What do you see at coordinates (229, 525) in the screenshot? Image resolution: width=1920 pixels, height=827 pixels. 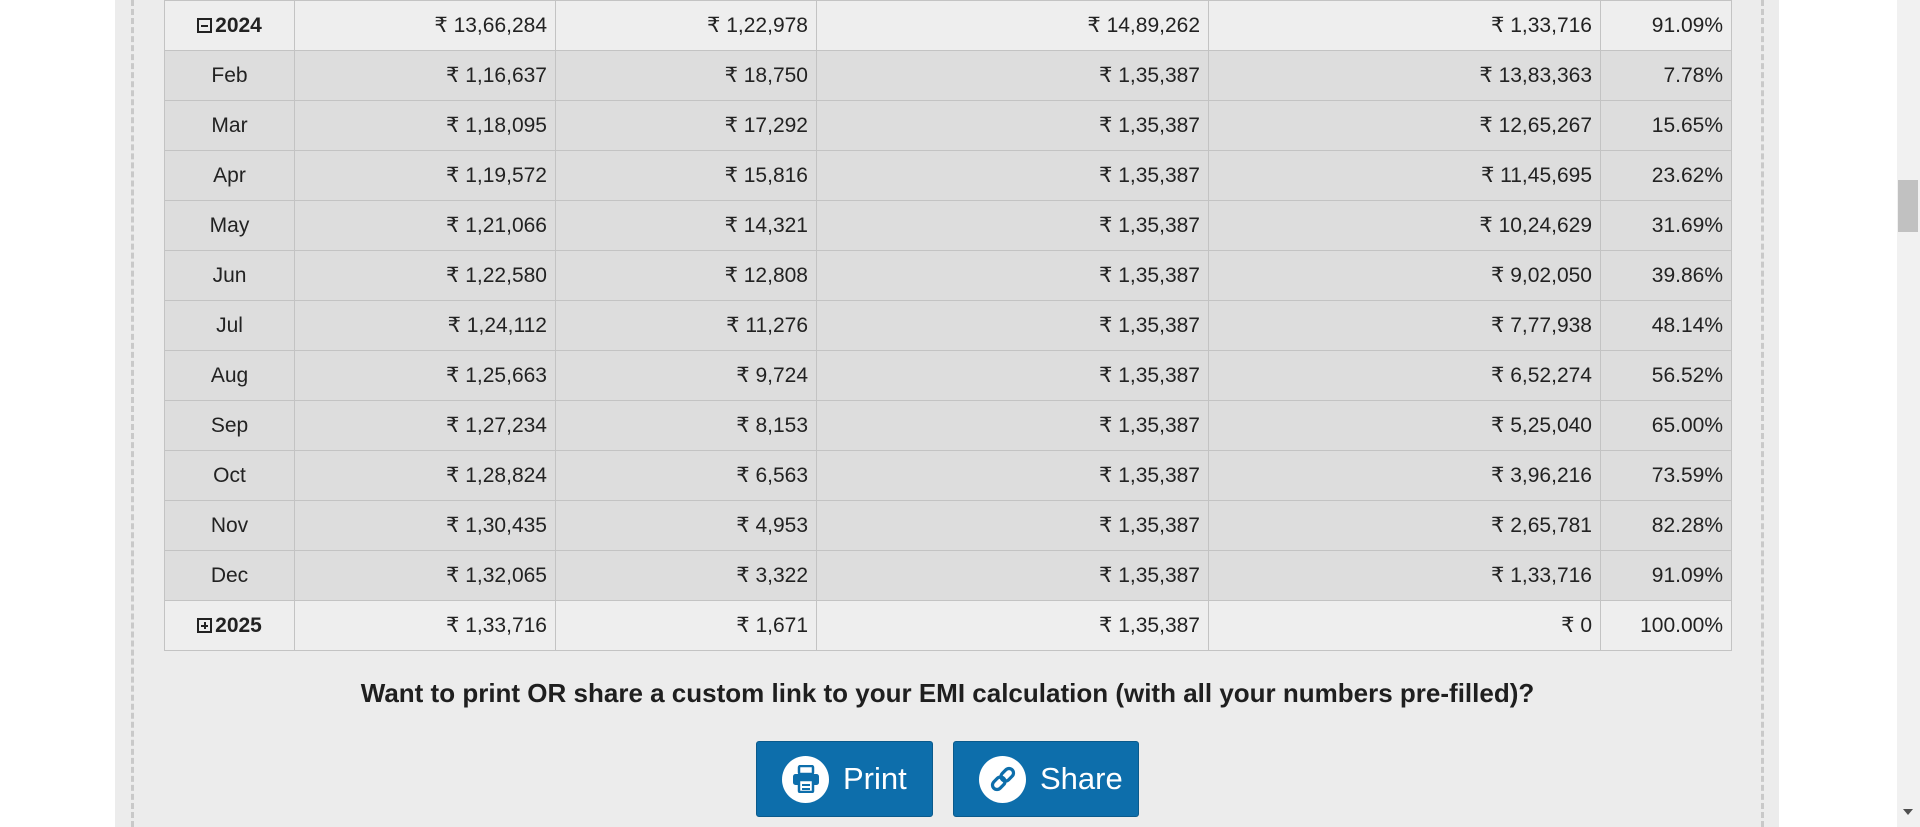 I see `month-label: Nov` at bounding box center [229, 525].